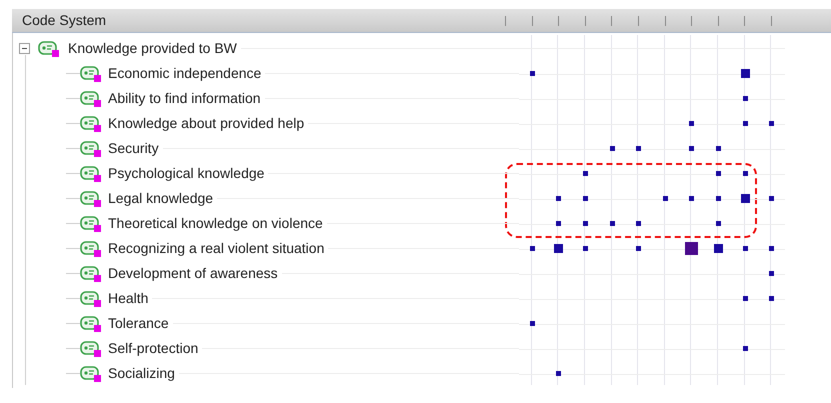 This screenshot has height=403, width=831. What do you see at coordinates (128, 298) in the screenshot?
I see `tree-item: Health` at bounding box center [128, 298].